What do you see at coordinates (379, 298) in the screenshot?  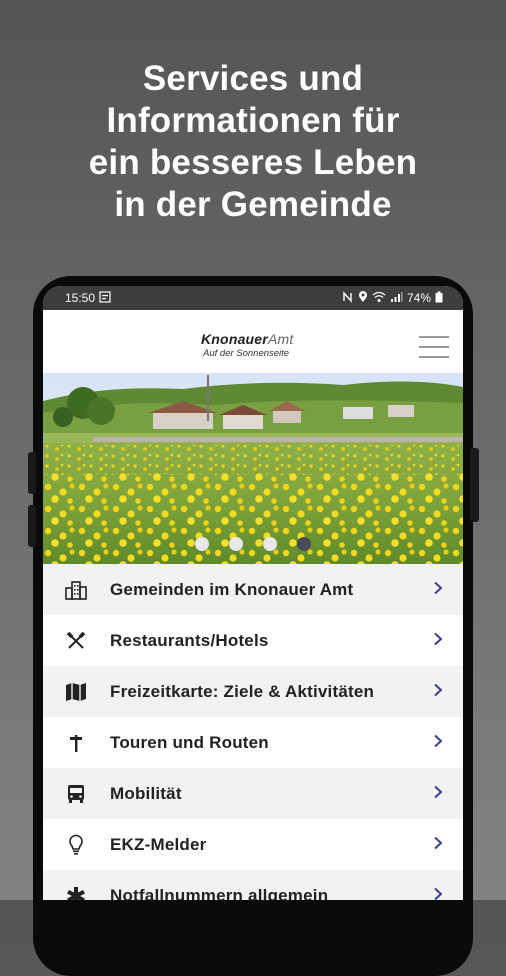 I see `wifi-icon` at bounding box center [379, 298].